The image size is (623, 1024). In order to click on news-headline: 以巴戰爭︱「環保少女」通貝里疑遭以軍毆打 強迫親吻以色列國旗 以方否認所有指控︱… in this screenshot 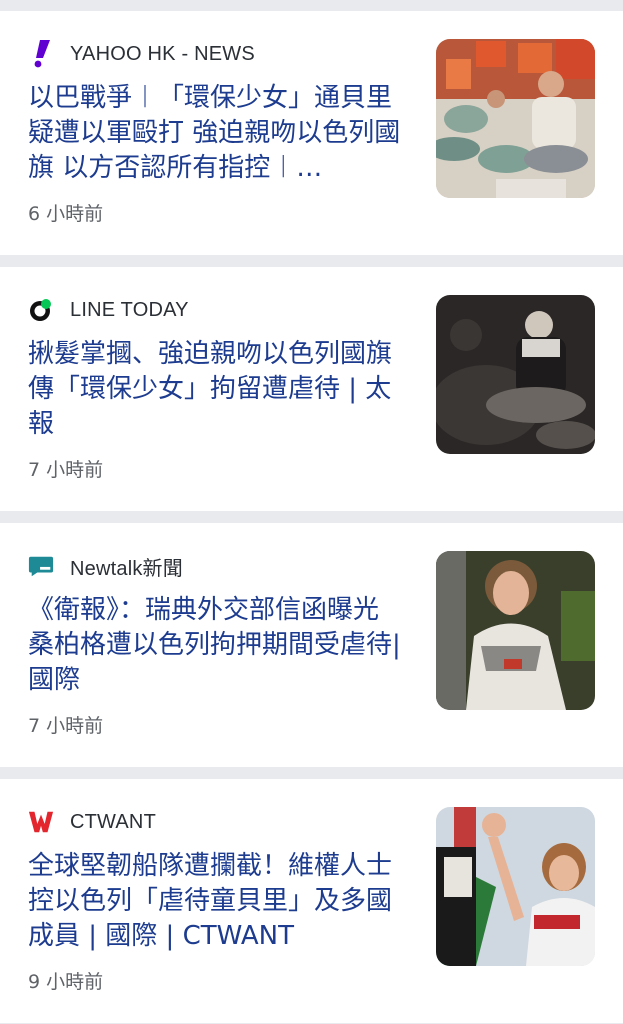, I will do `click(220, 133)`.